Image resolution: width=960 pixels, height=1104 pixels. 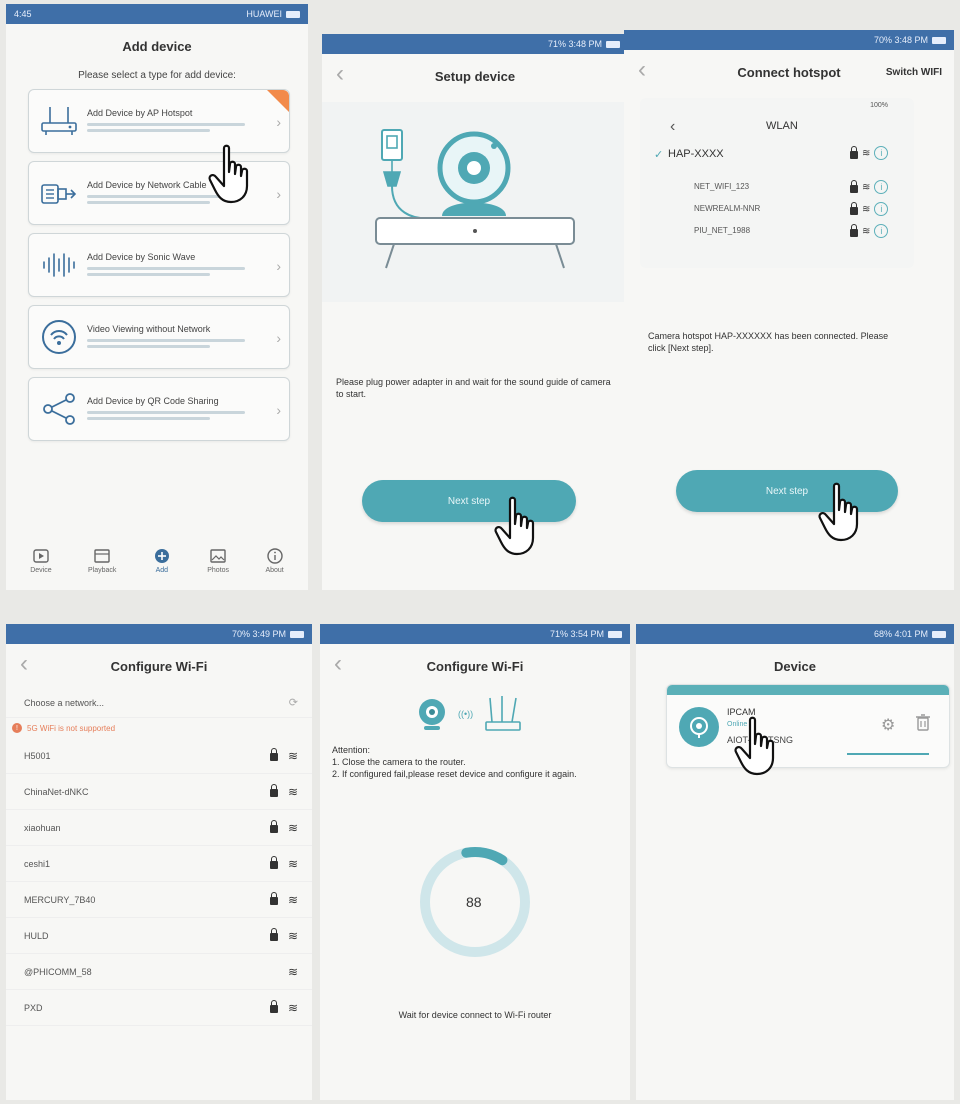 What do you see at coordinates (159, 409) in the screenshot?
I see `option-qr-code-sharing: Add Device by QR Code Sharing ›` at bounding box center [159, 409].